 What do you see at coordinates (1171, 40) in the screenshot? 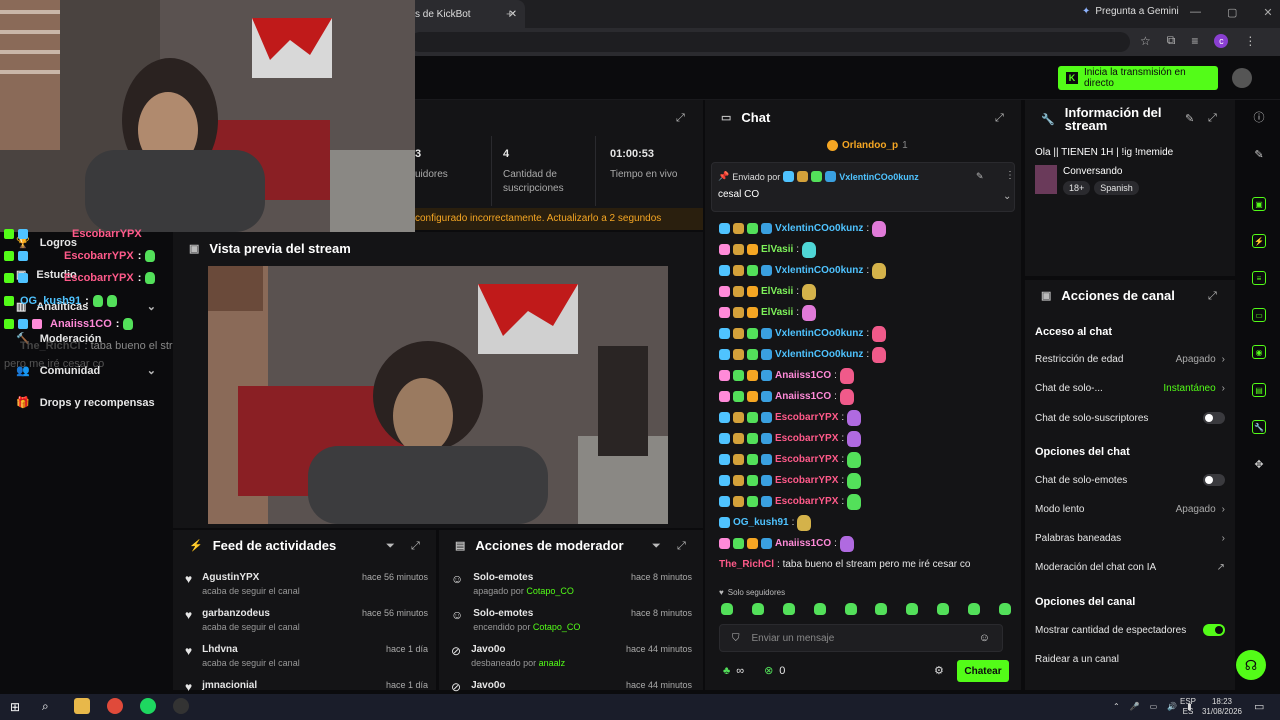
I see `extensions-icon: ⧉` at bounding box center [1171, 40].